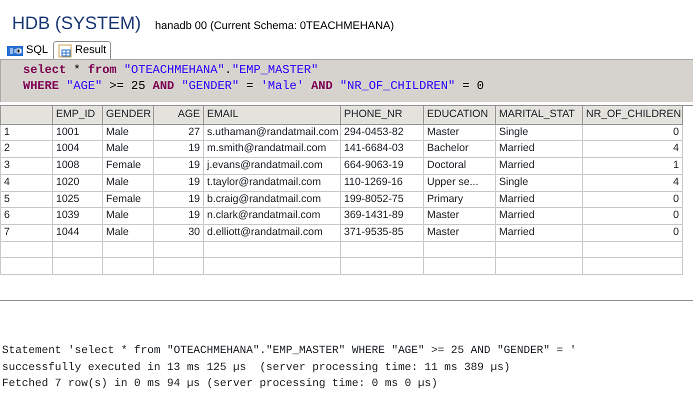 The height and width of the screenshot is (411, 693). What do you see at coordinates (272, 182) in the screenshot?
I see `table-cell: t.taylor@randatmail.com` at bounding box center [272, 182].